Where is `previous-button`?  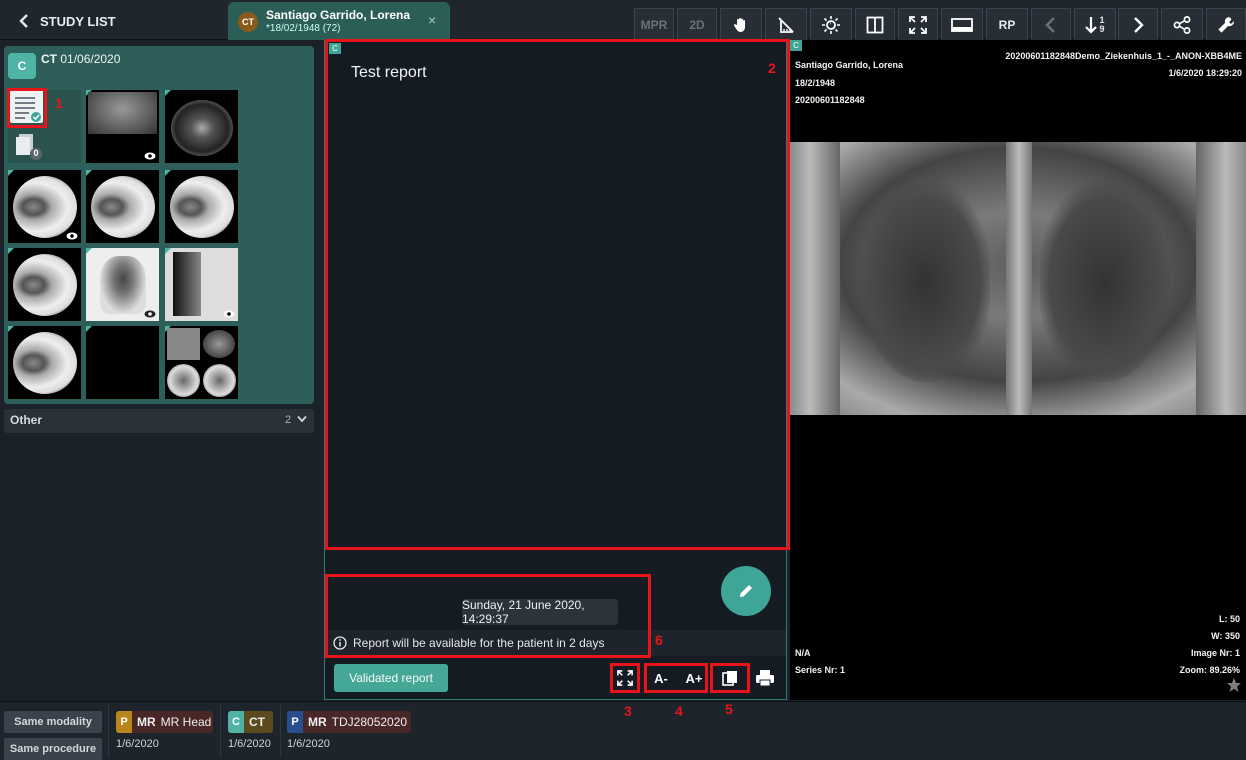
previous-button is located at coordinates (1051, 24).